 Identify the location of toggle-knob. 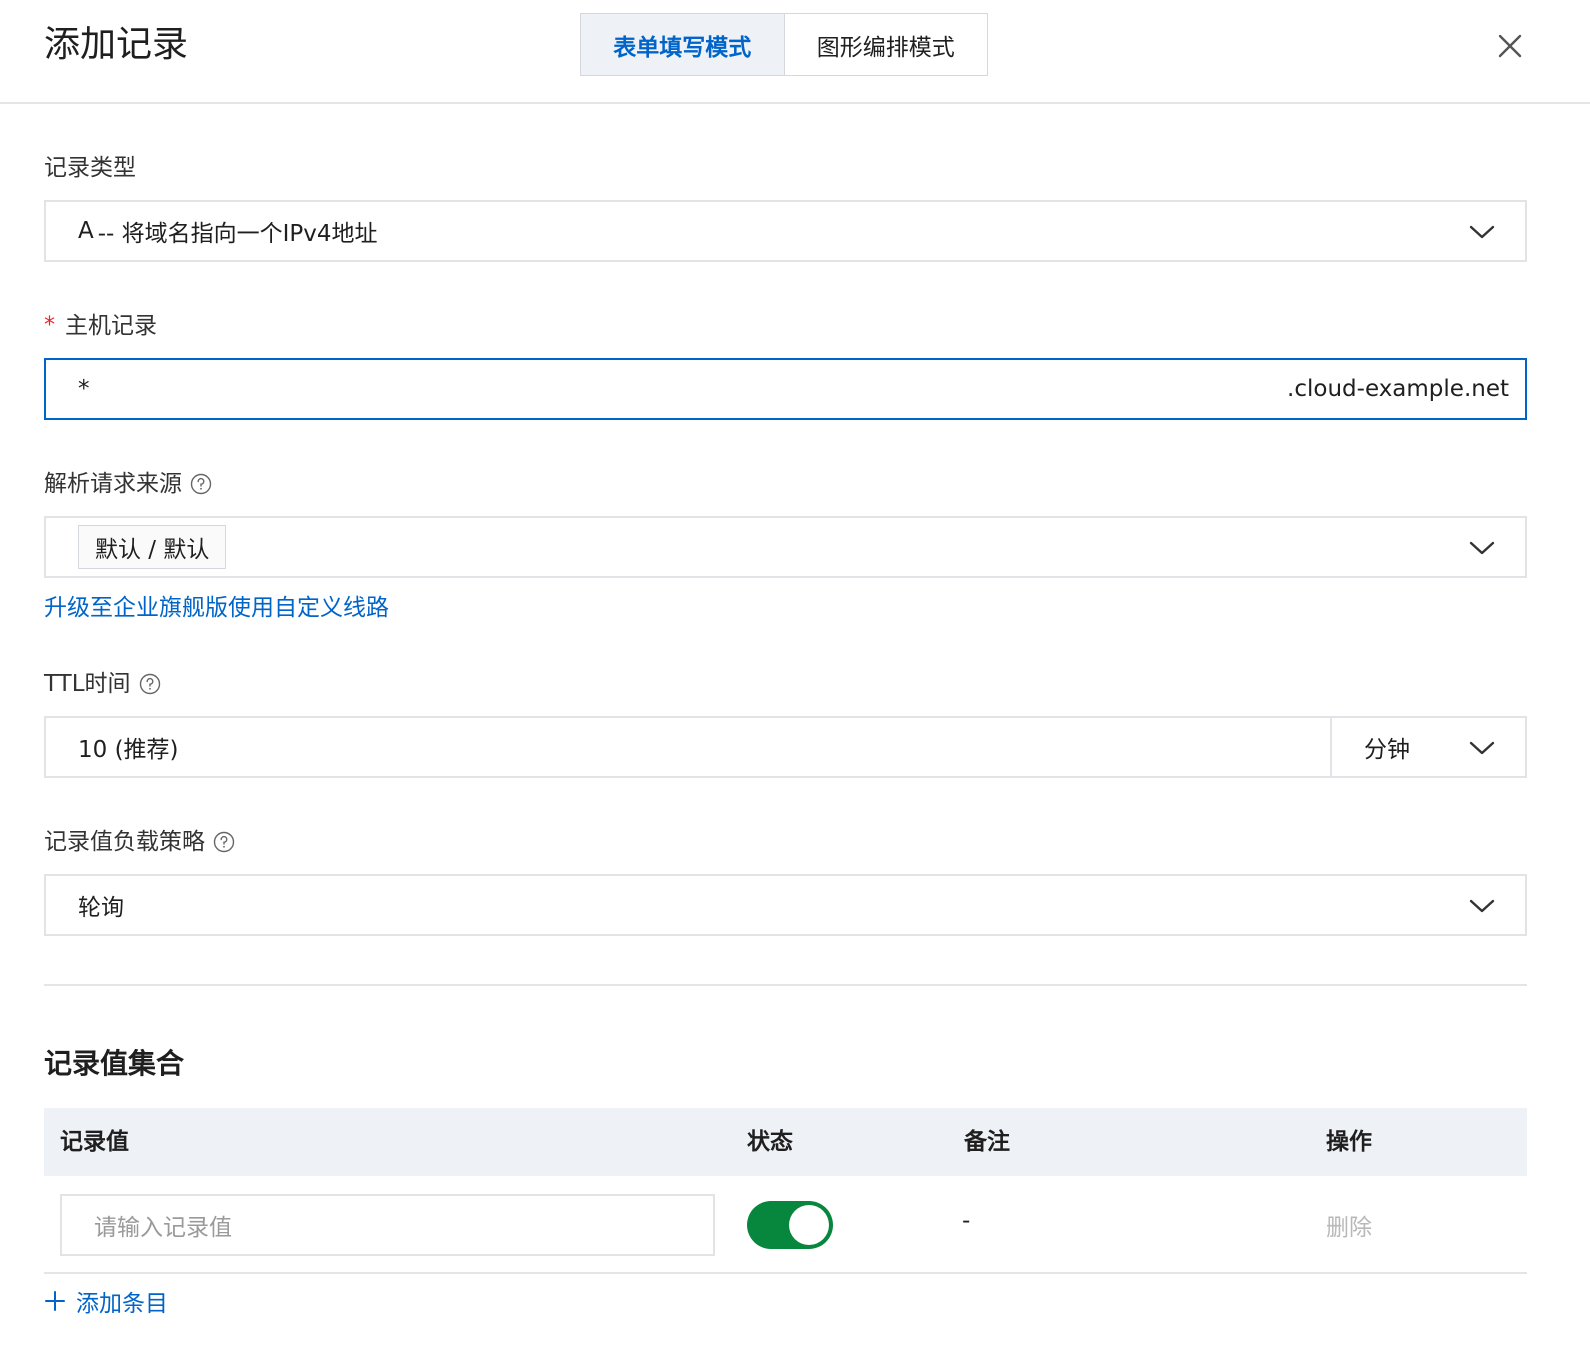
(809, 1225).